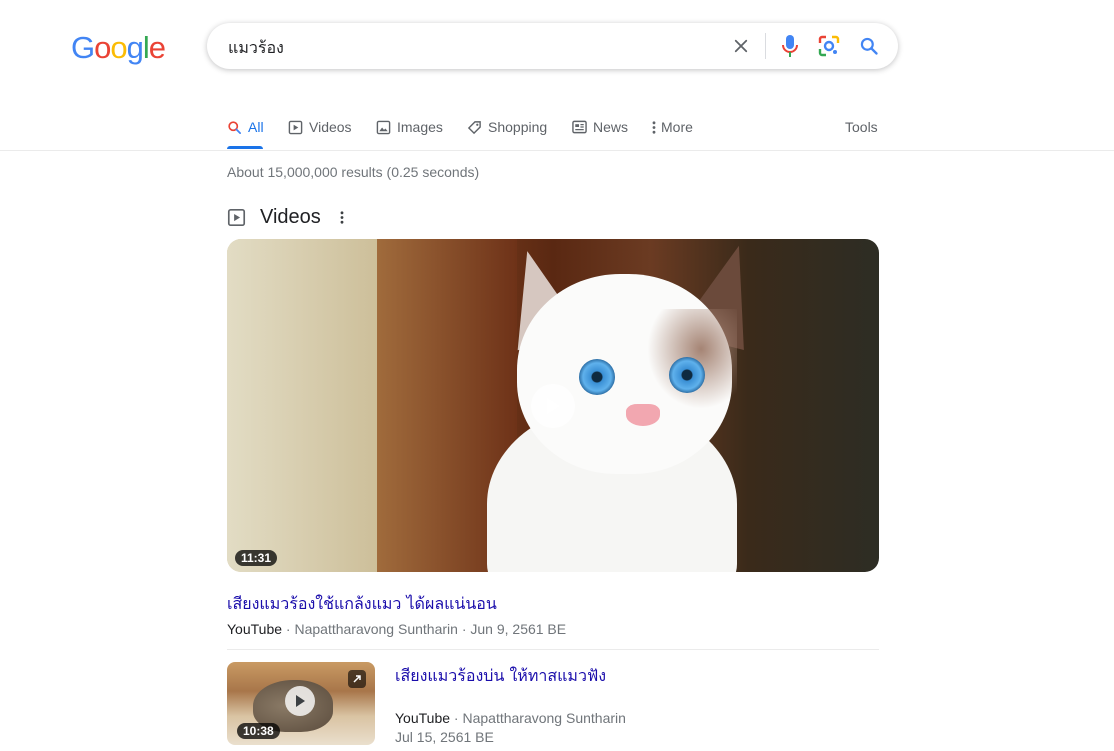 This screenshot has height=751, width=1114. Describe the element at coordinates (829, 46) in the screenshot. I see `lens-icon` at that location.